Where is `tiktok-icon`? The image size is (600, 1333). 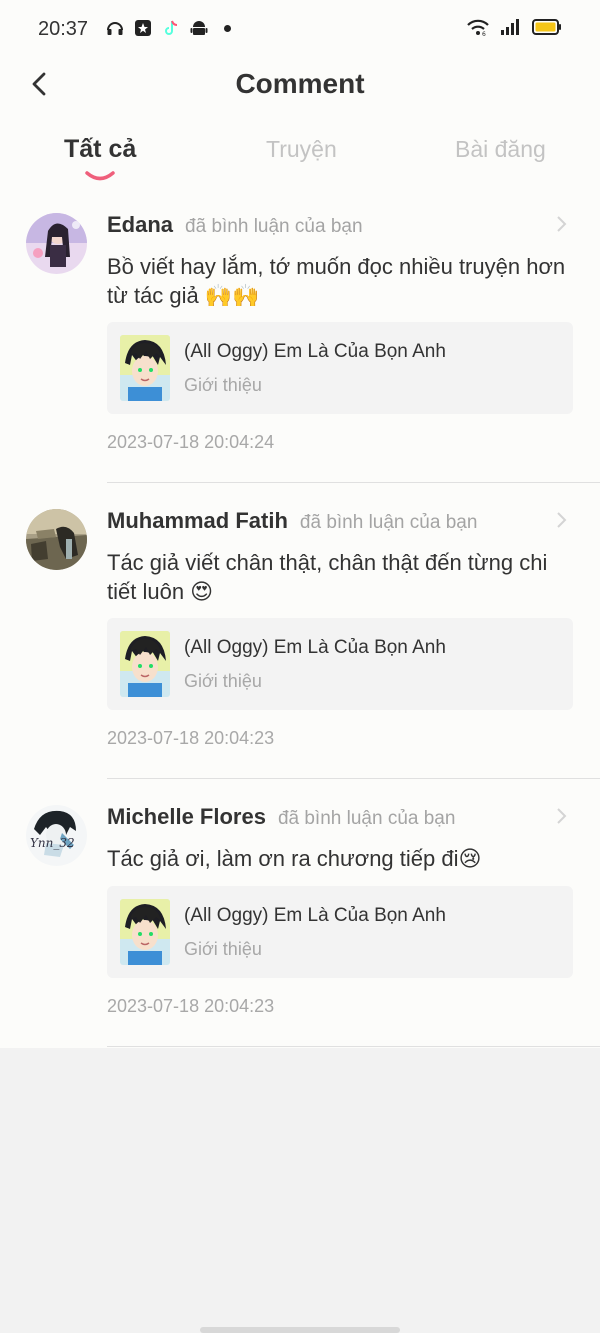
tiktok-icon is located at coordinates (171, 27).